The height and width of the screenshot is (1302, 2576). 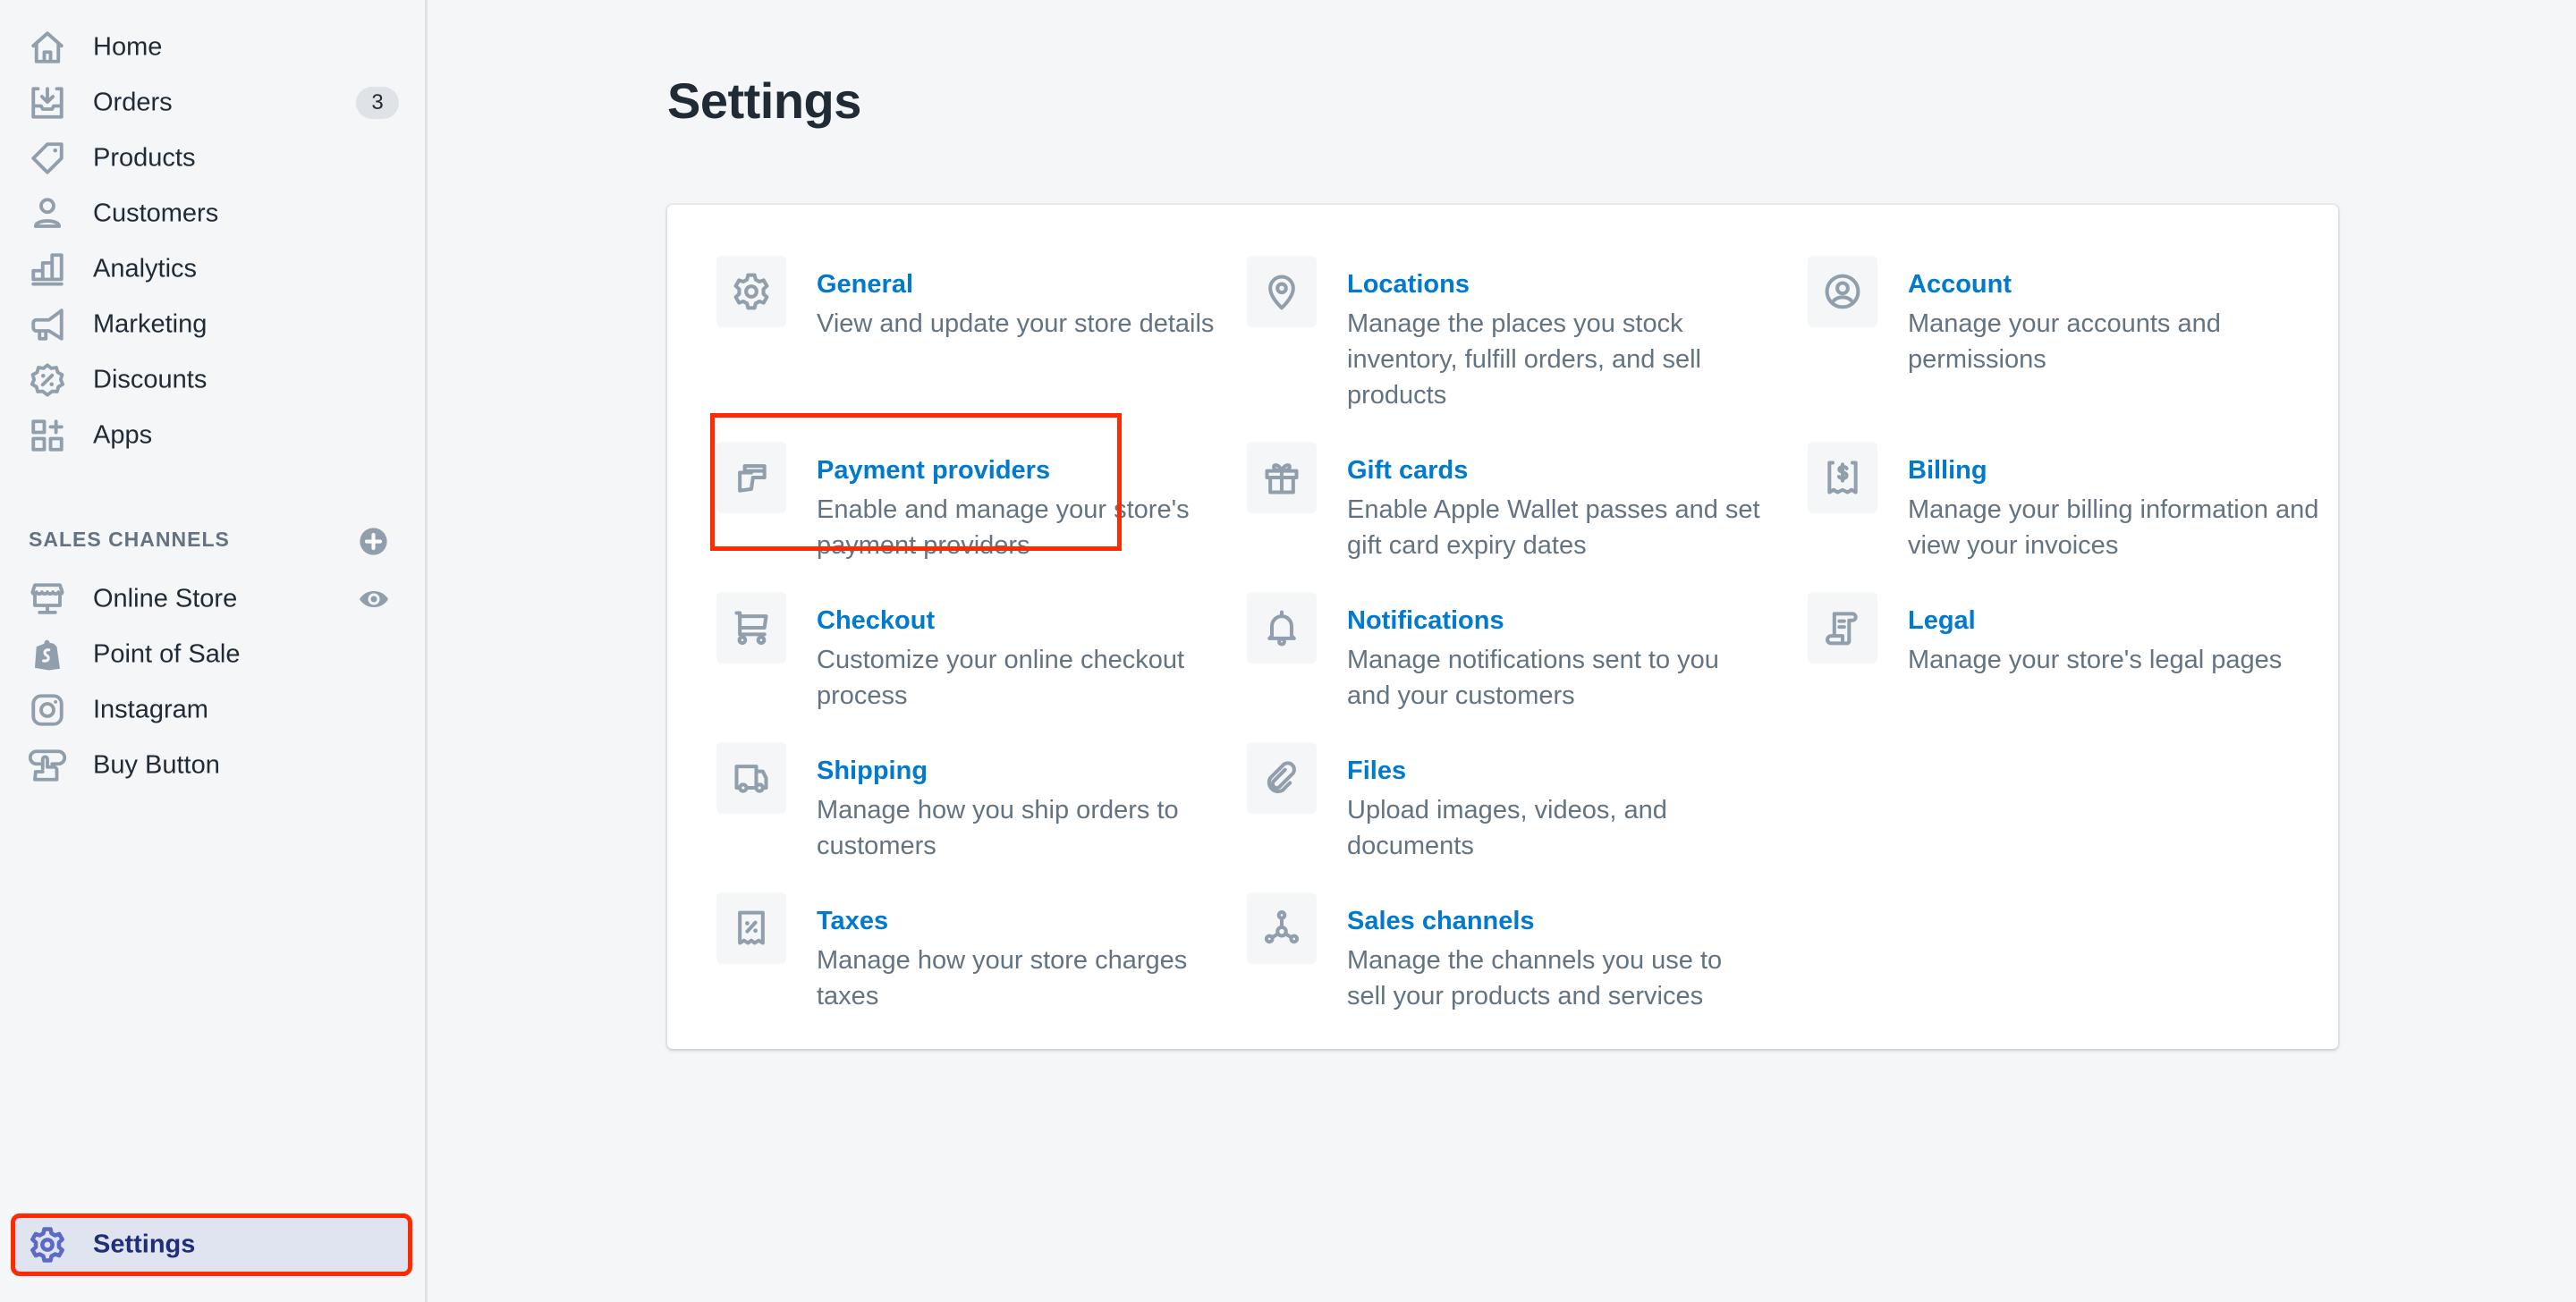 What do you see at coordinates (1002, 978) in the screenshot?
I see `setting-description: Manage how your store charges taxes` at bounding box center [1002, 978].